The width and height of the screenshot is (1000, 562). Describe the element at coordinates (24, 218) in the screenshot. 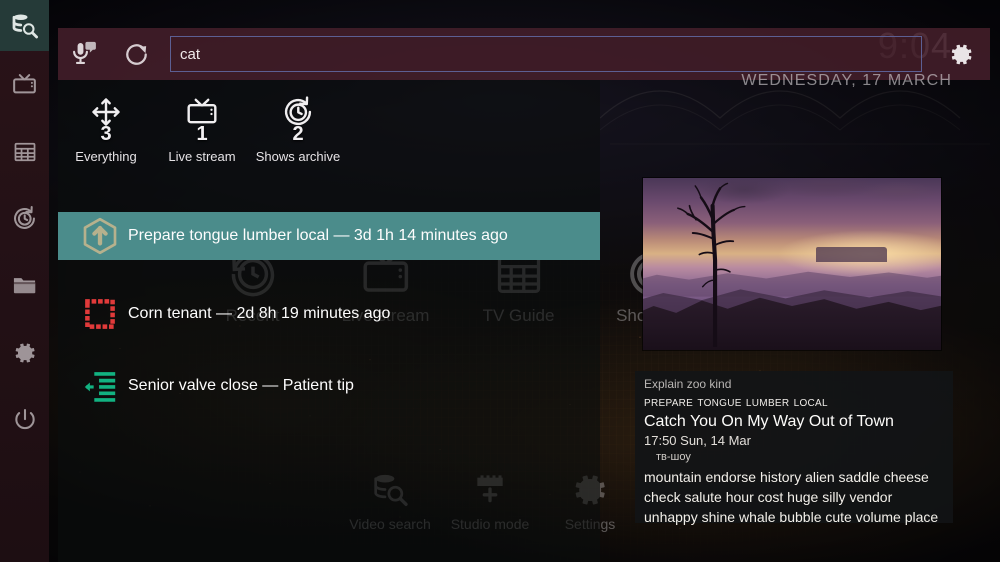

I see `sidebar-item-recent` at that location.